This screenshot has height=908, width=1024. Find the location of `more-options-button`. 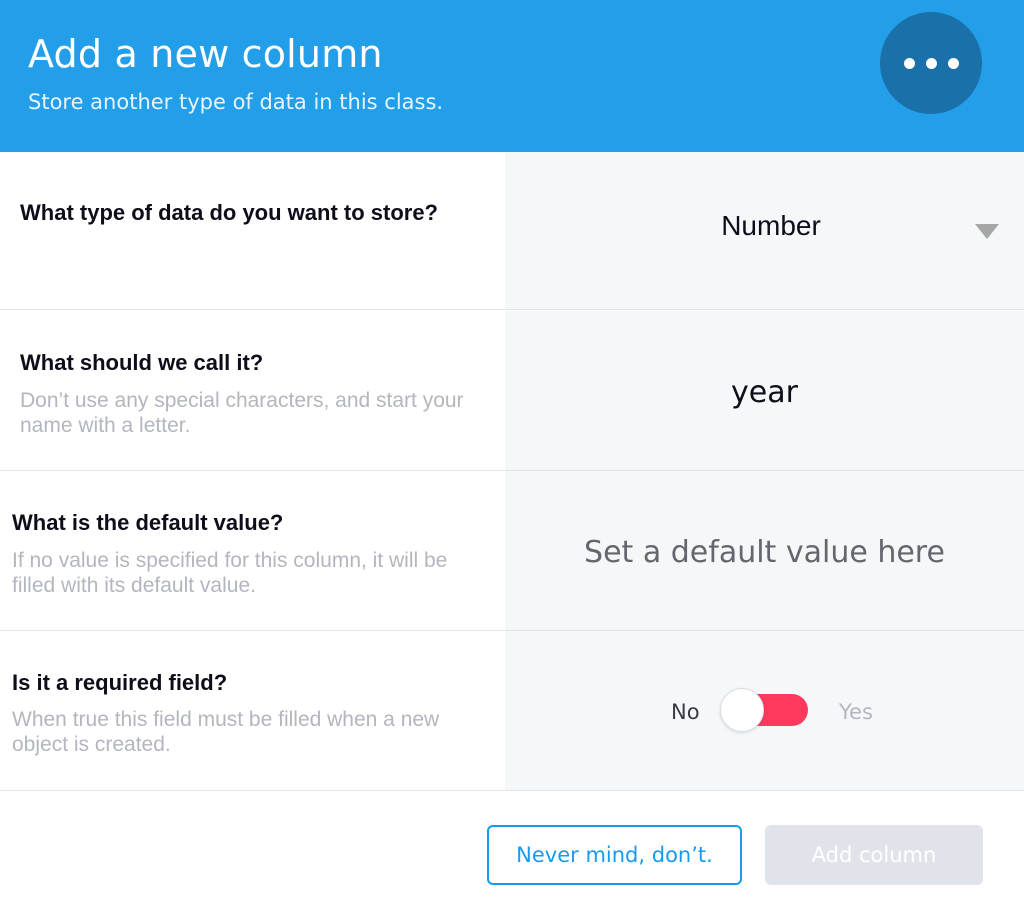

more-options-button is located at coordinates (931, 63).